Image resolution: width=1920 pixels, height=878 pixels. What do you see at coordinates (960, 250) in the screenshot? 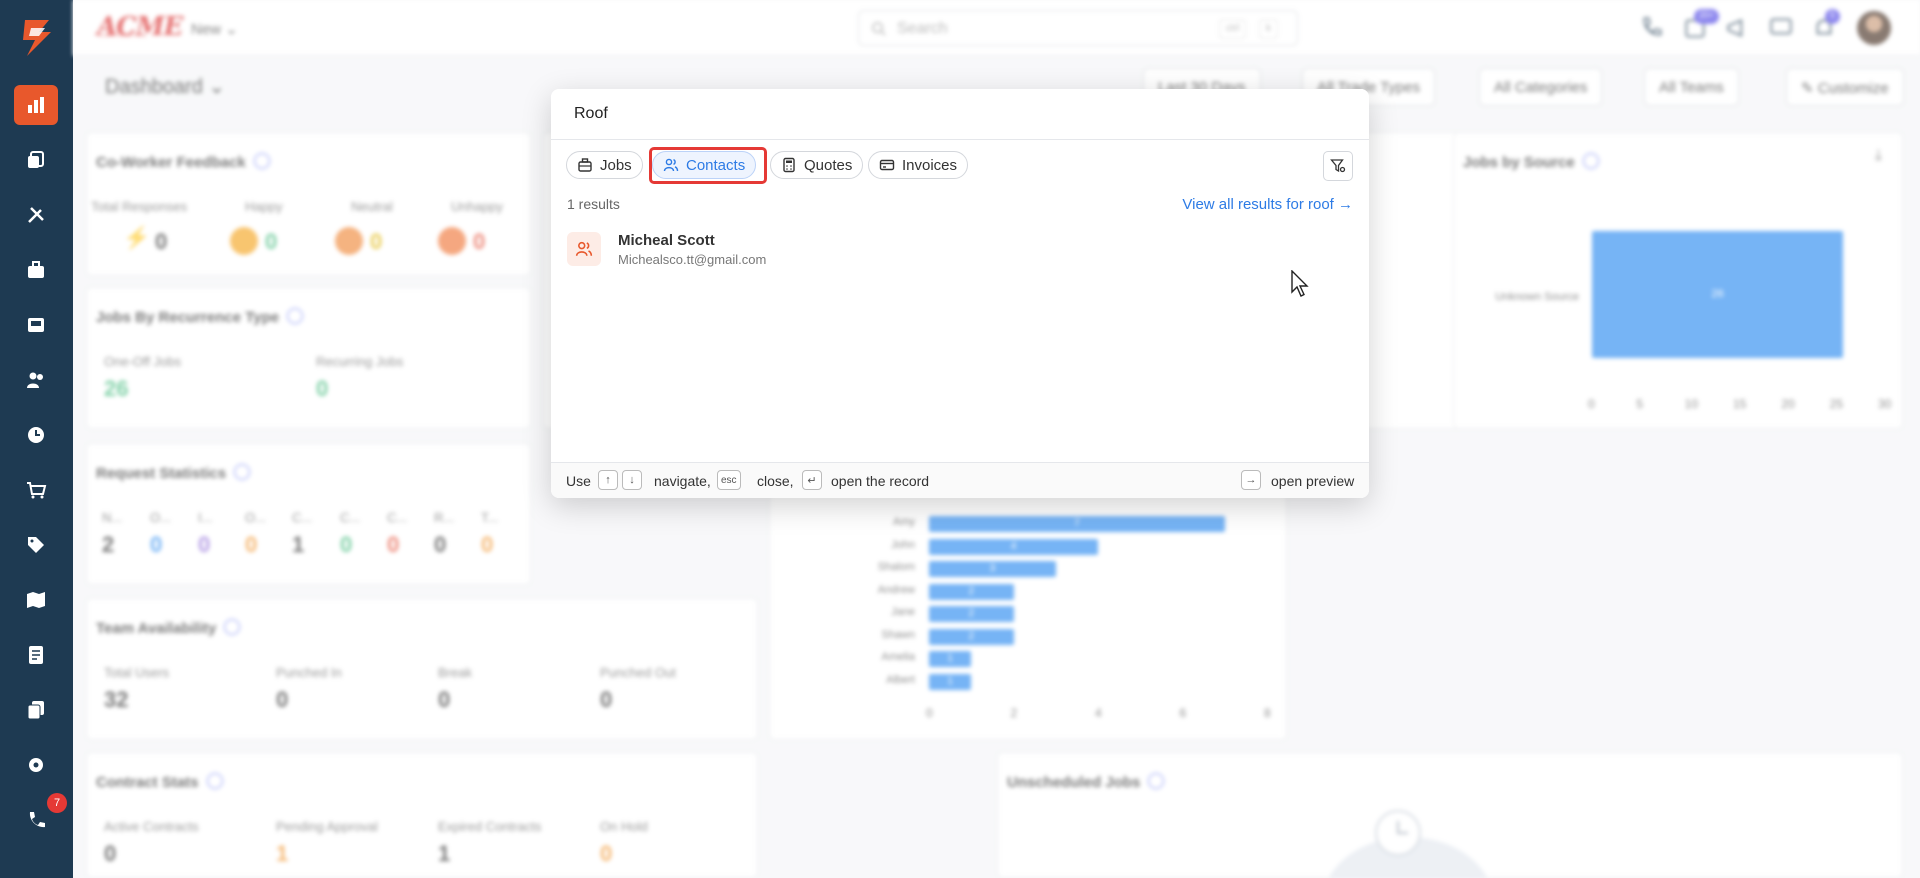
I see `search-result-item: Micheal Scott Michealsco.tt@gmail.com` at bounding box center [960, 250].